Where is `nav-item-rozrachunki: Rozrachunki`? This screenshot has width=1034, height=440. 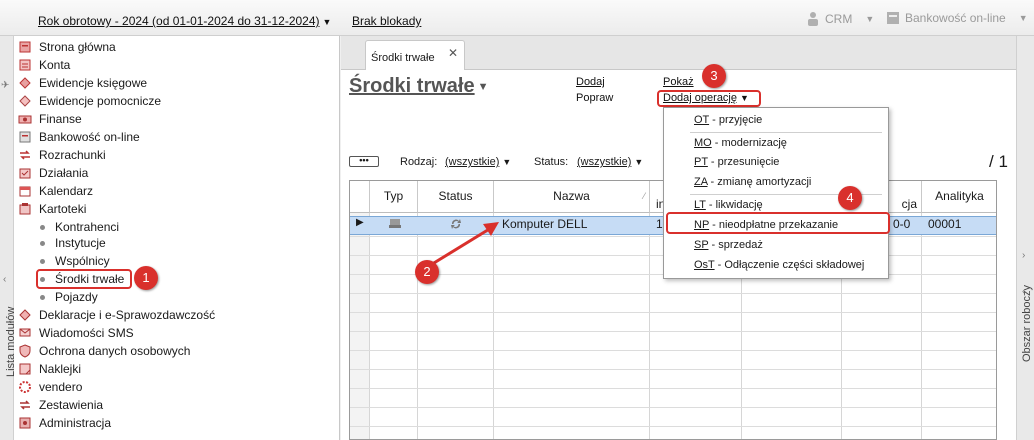
nav-item-rozrachunki: Rozrachunki is located at coordinates (62, 155).